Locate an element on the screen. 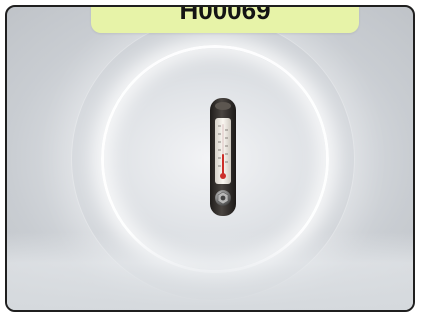  oil-level-gauge-icon is located at coordinates (223, 157).